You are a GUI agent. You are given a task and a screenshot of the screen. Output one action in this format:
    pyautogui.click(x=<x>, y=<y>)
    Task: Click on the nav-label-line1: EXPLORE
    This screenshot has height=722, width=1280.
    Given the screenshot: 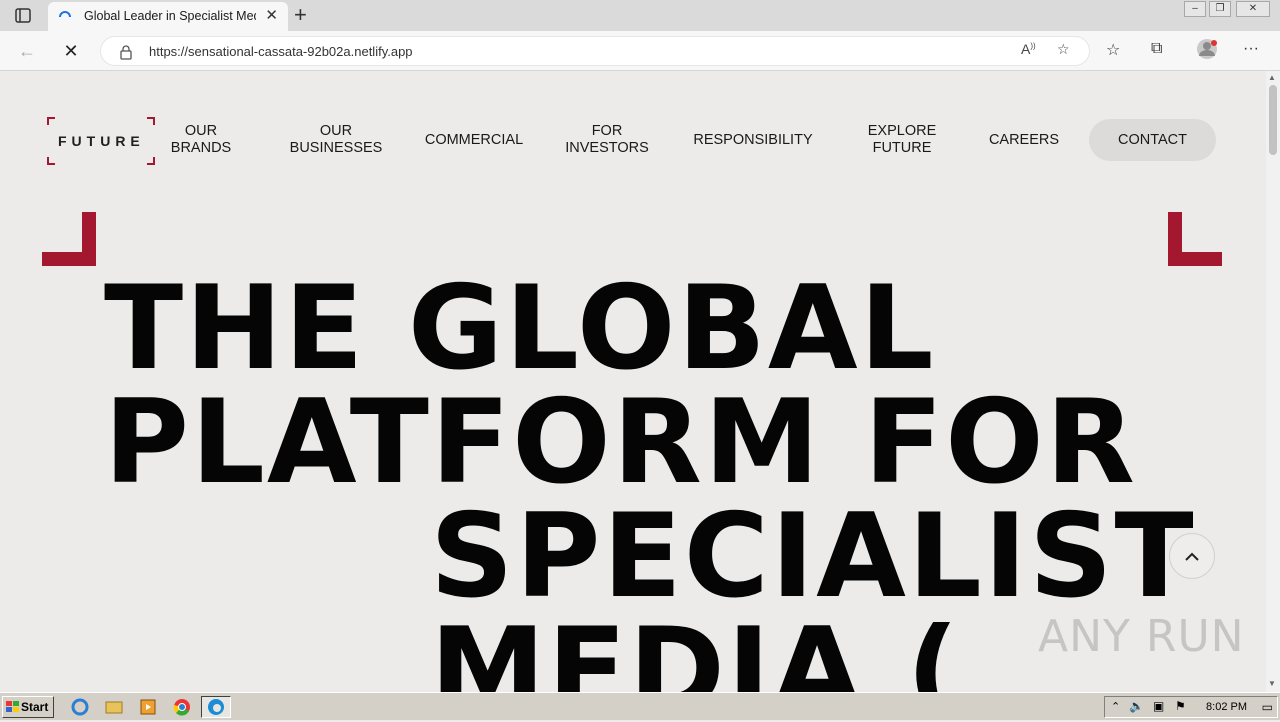 What is the action you would take?
    pyautogui.click(x=902, y=131)
    